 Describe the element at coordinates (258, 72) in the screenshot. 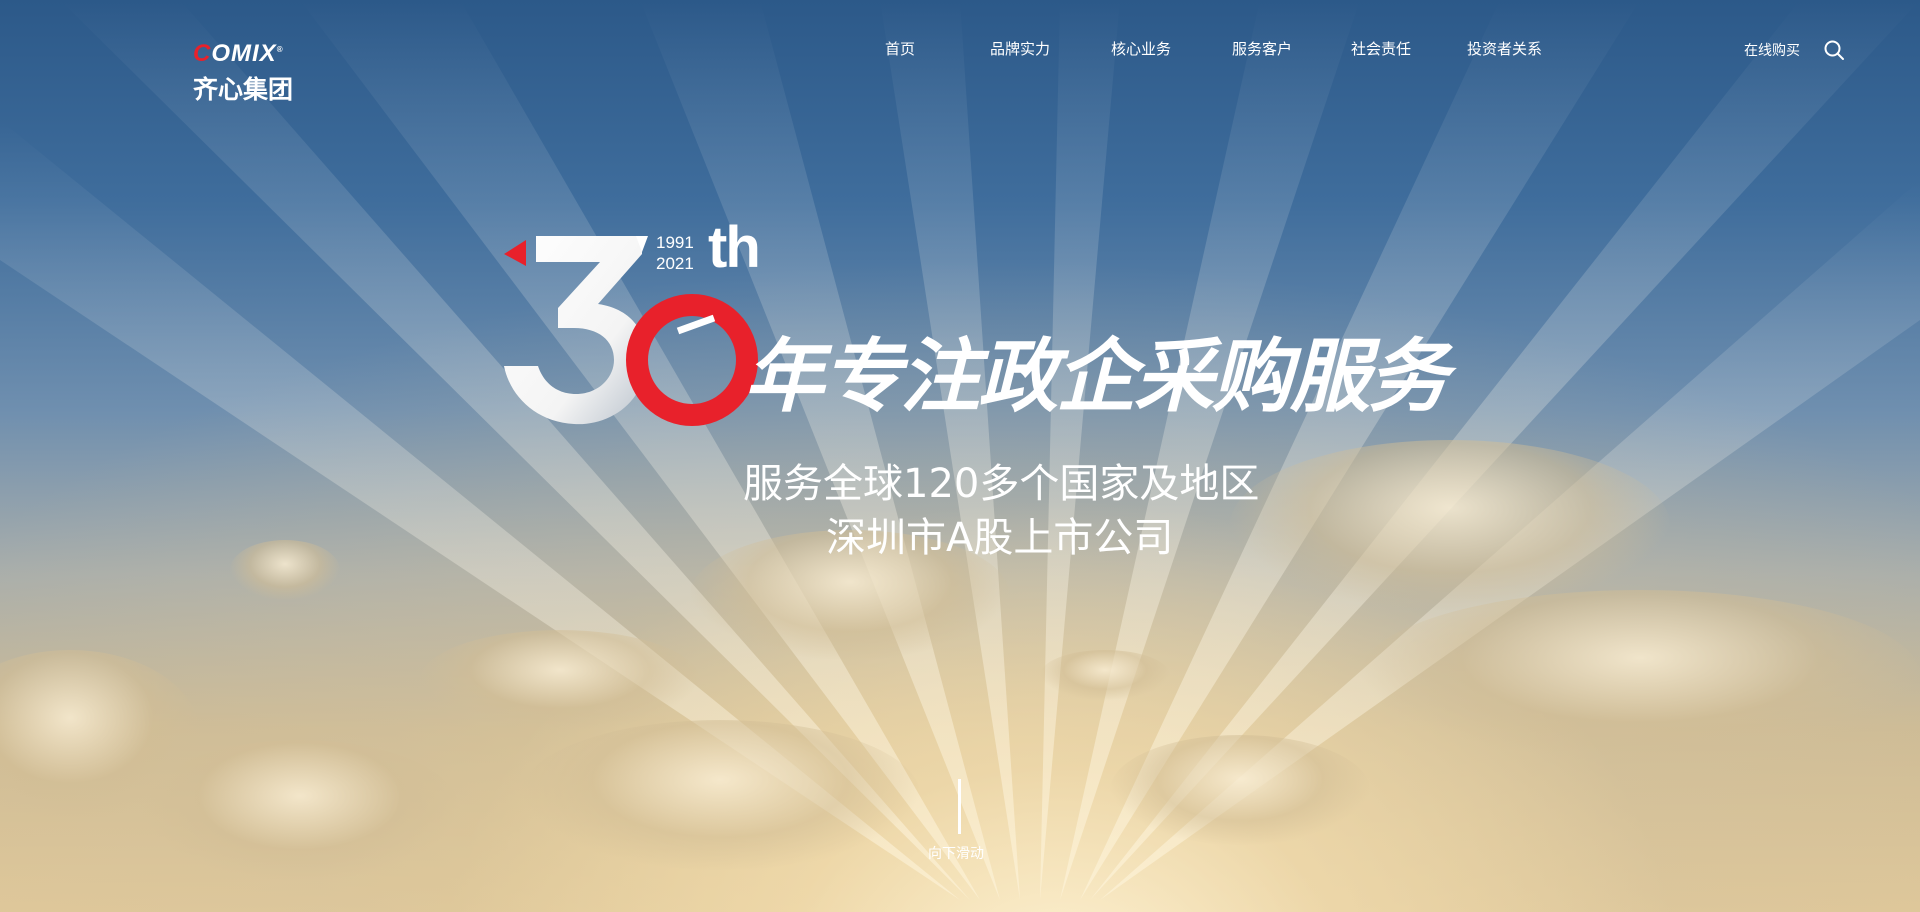

I see `brand-logo: COMIX® 齐心集团` at that location.